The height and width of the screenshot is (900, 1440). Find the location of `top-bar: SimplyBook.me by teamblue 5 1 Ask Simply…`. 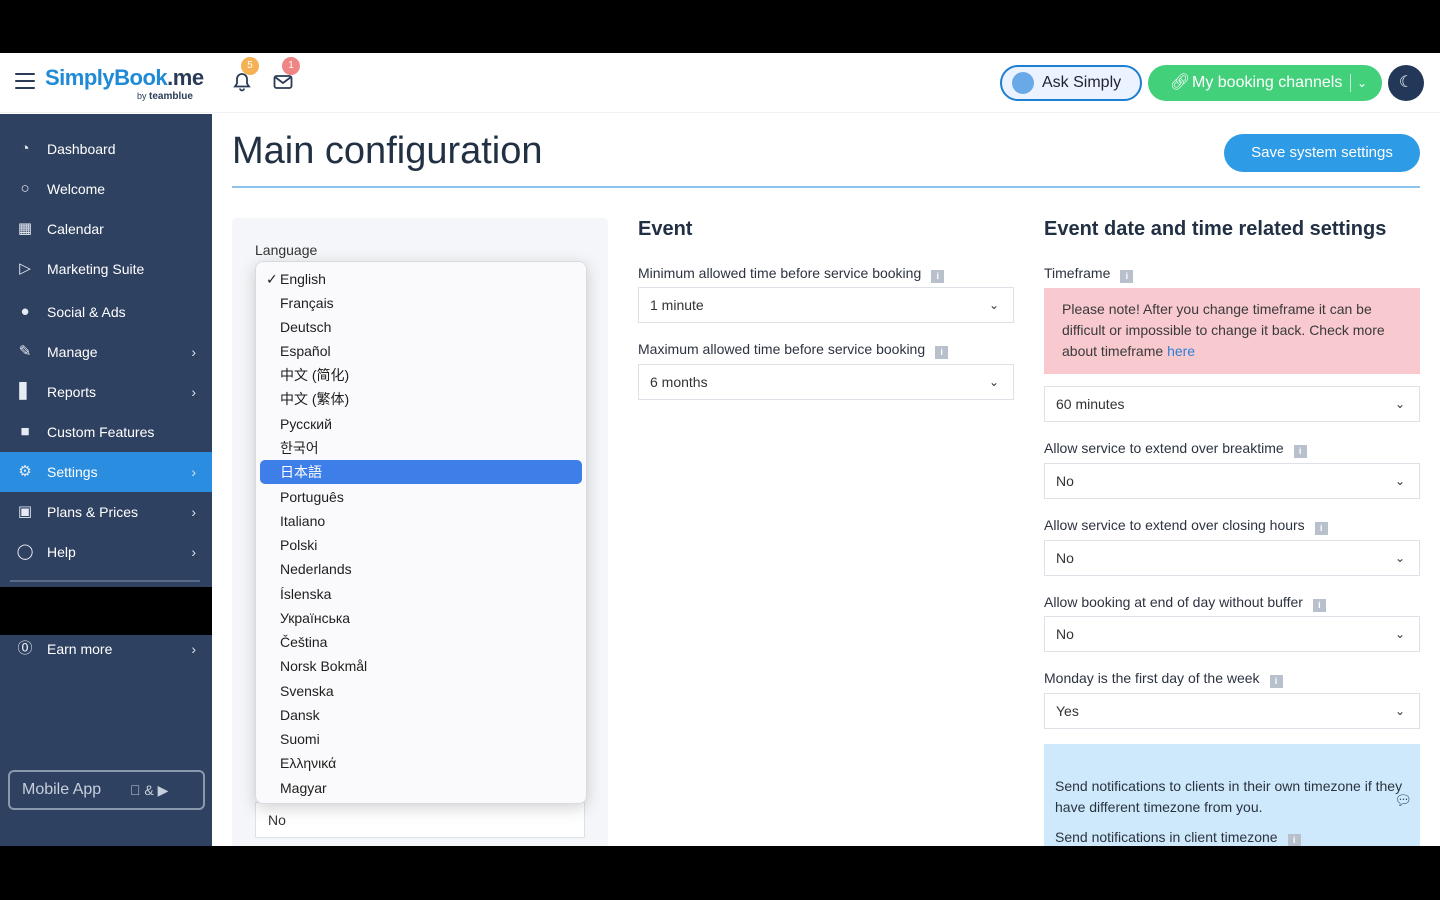

top-bar: SimplyBook.me by teamblue 5 1 Ask Simply… is located at coordinates (720, 83).